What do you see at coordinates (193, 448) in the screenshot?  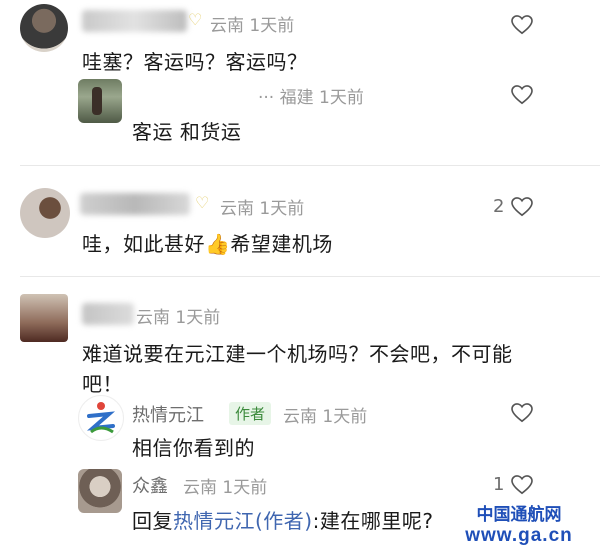 I see `reply-text: 相信你看到的` at bounding box center [193, 448].